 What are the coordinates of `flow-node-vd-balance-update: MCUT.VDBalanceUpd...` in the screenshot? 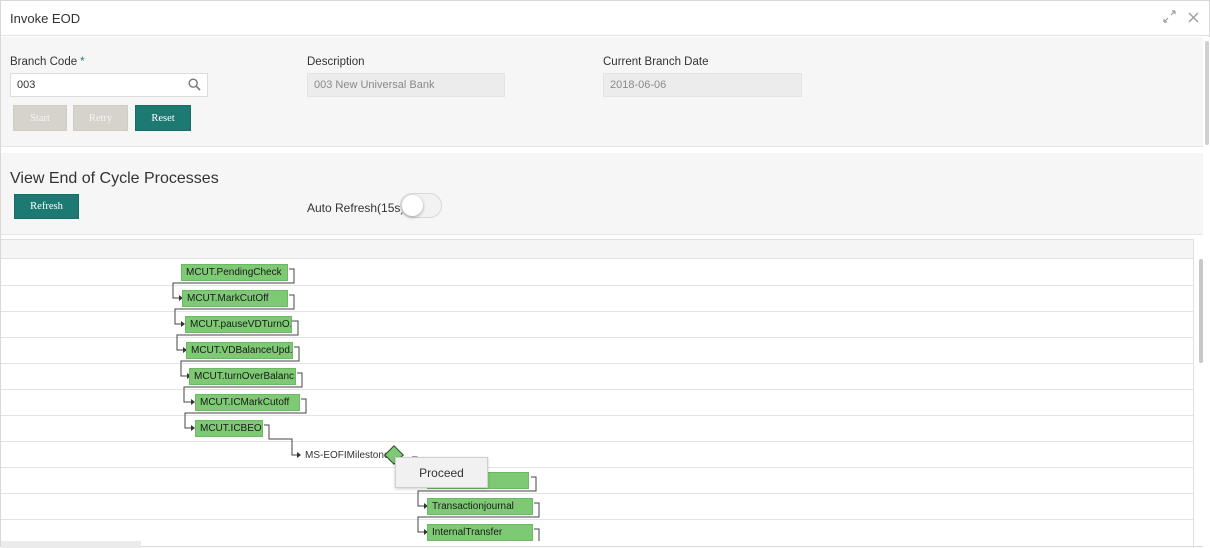 It's located at (239, 350).